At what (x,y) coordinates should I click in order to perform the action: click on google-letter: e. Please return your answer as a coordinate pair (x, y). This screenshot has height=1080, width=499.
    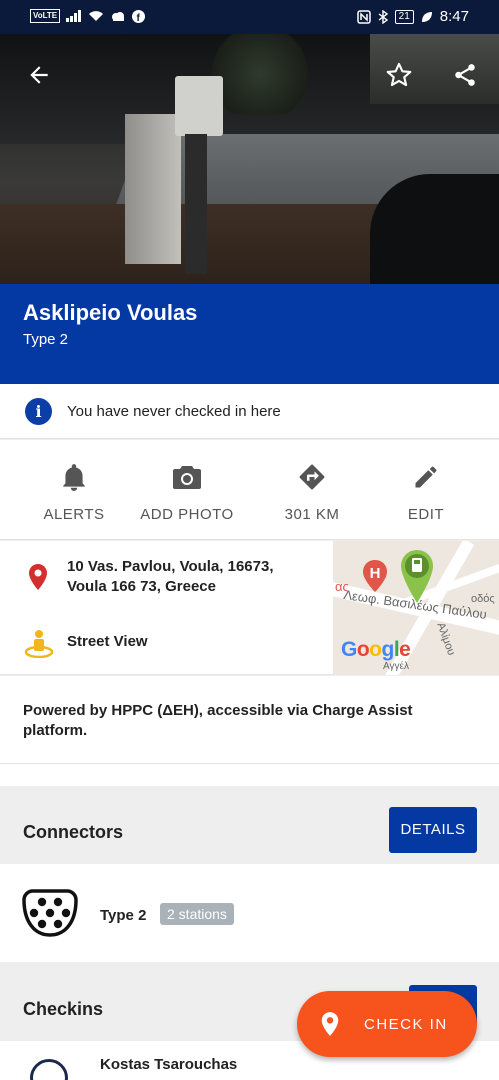
    Looking at the image, I should click on (405, 649).